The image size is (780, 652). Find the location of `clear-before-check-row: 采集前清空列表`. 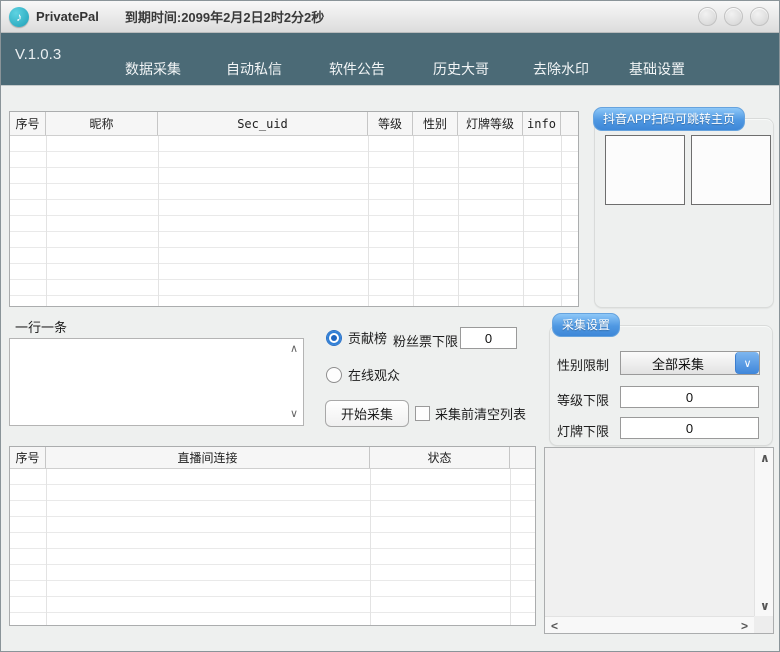

clear-before-check-row: 采集前清空列表 is located at coordinates (470, 413).